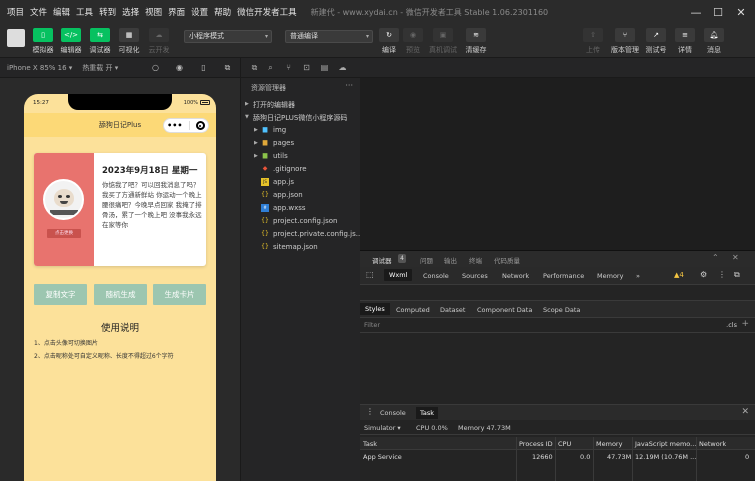  I want to click on tree-item-appwxss: # app.wxss, so click(301, 208).